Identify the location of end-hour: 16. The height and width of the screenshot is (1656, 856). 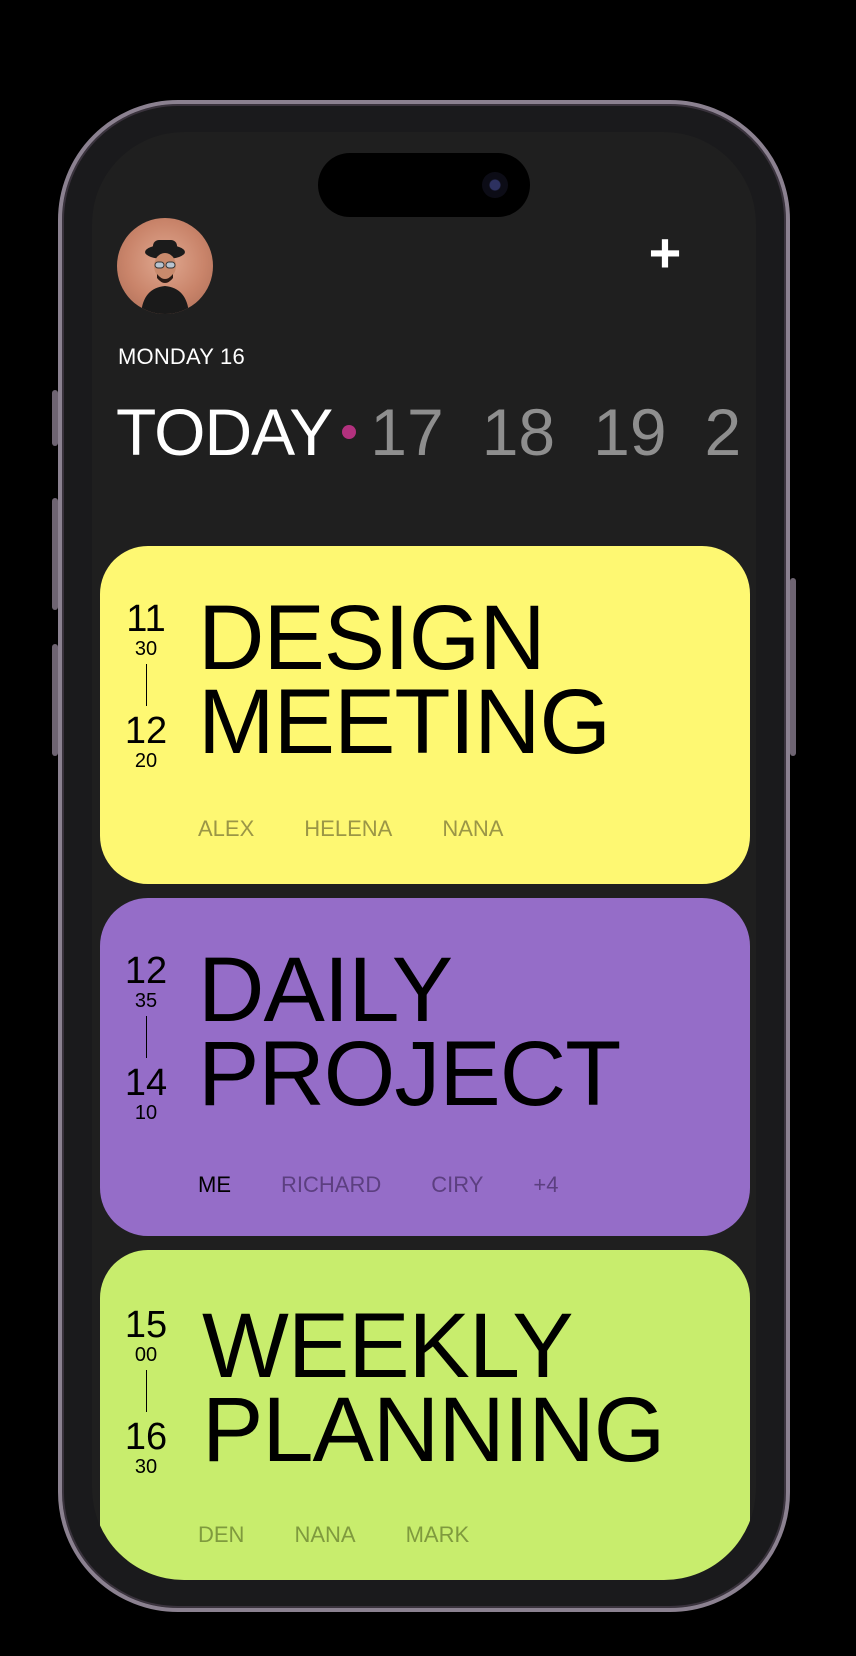
(146, 1437).